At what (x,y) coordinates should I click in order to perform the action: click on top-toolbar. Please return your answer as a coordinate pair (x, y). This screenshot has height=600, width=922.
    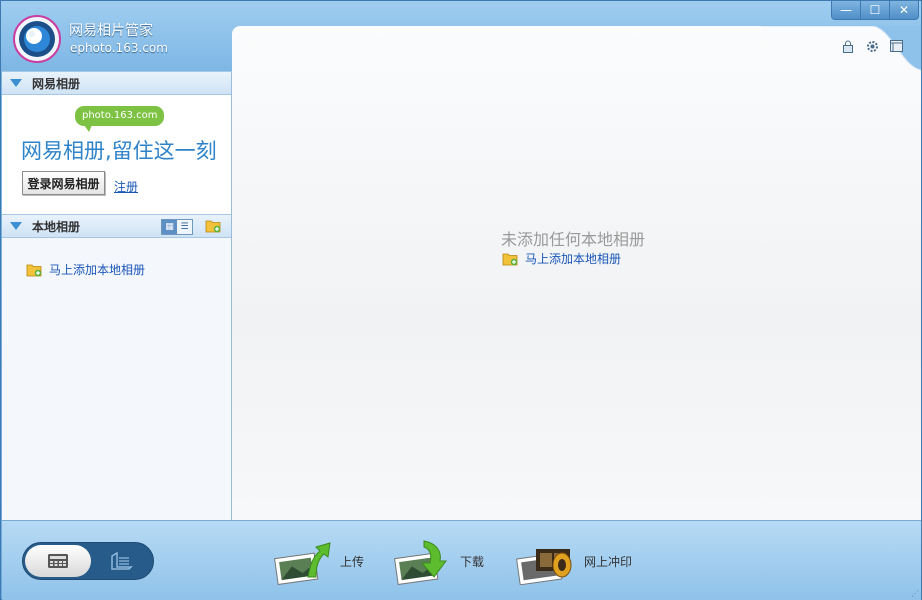
    Looking at the image, I should click on (872, 46).